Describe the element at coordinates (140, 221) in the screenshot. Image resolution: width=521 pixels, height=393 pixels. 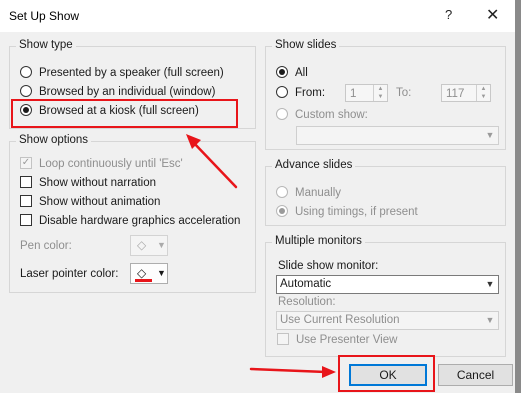
I see `checkbox-label: Disable hardware graphics acceleration` at that location.